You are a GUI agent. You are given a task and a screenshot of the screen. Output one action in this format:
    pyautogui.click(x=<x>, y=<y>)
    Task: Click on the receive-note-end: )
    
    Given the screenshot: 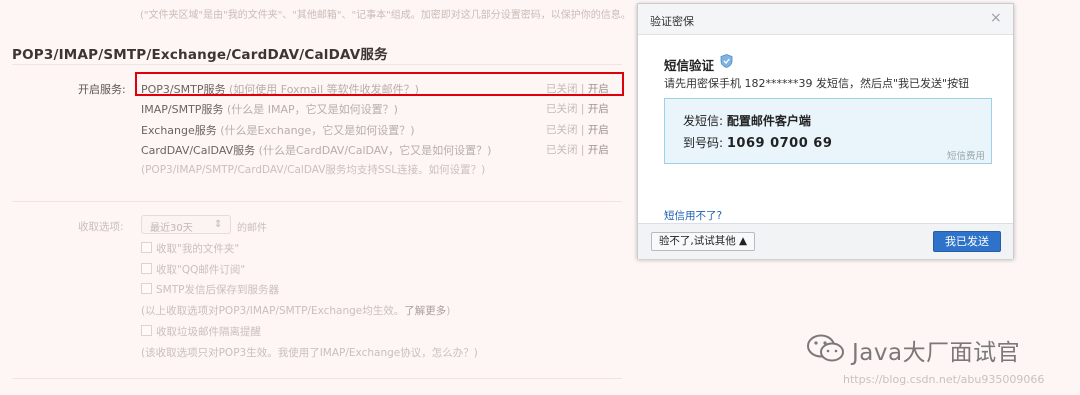 What is the action you would take?
    pyautogui.click(x=448, y=311)
    